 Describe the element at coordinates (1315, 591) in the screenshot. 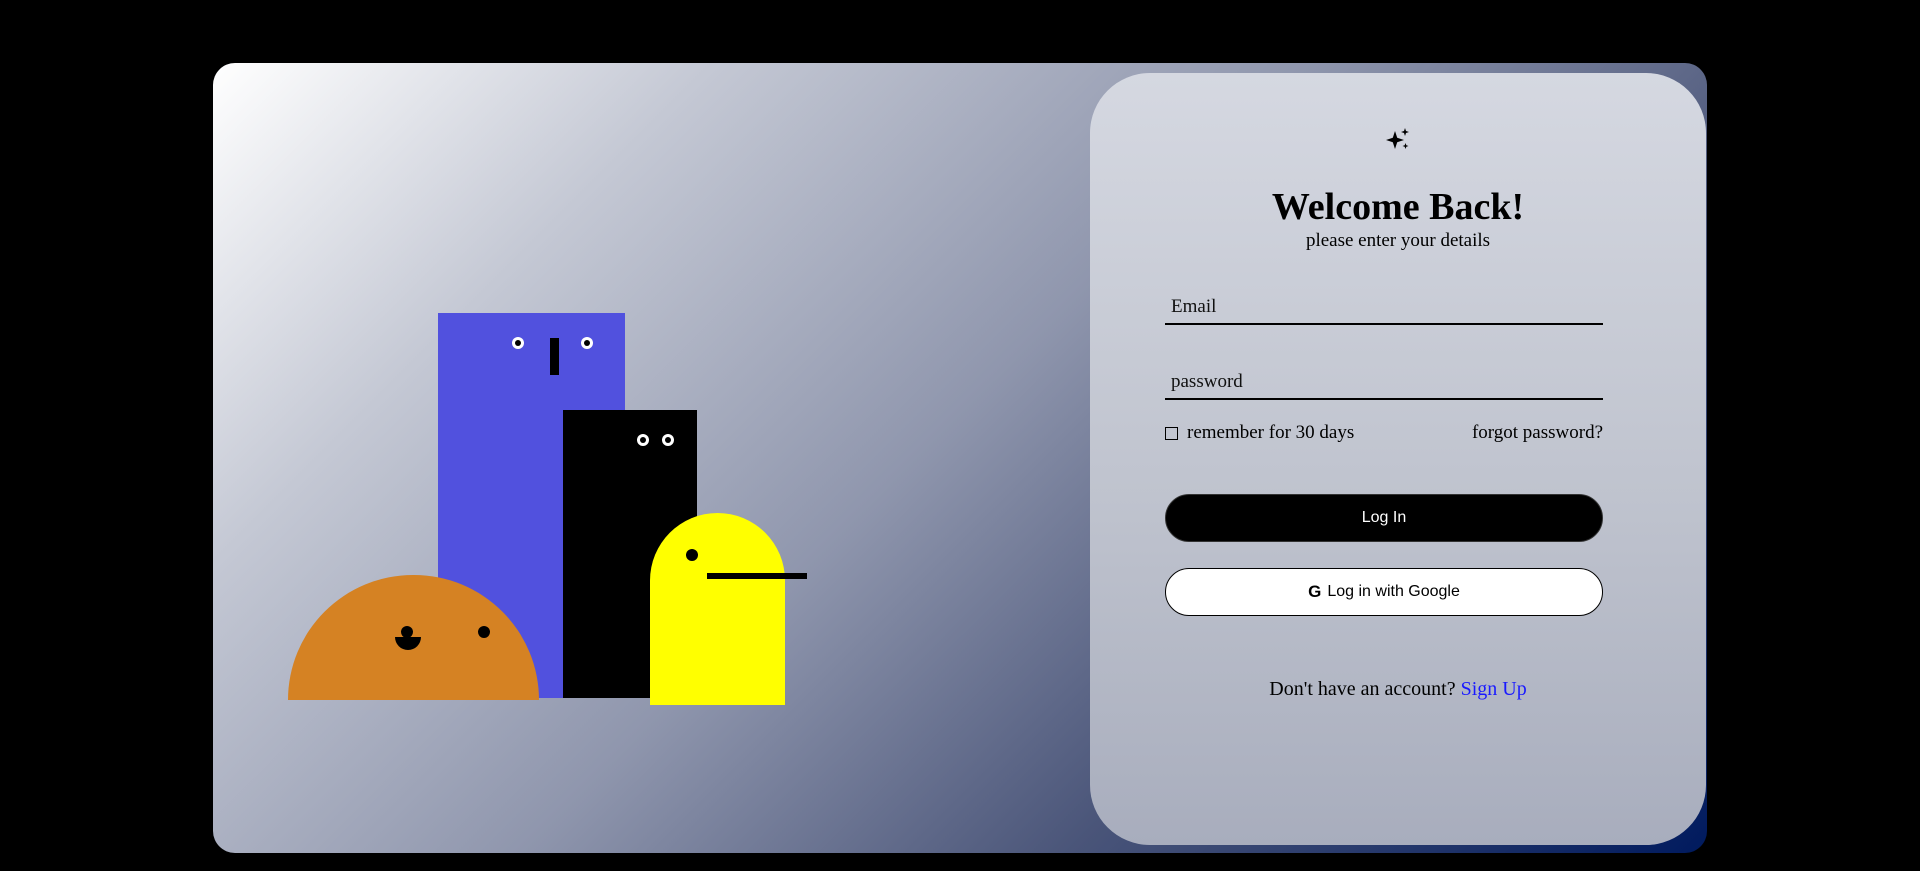

I see `google-icon: G` at that location.